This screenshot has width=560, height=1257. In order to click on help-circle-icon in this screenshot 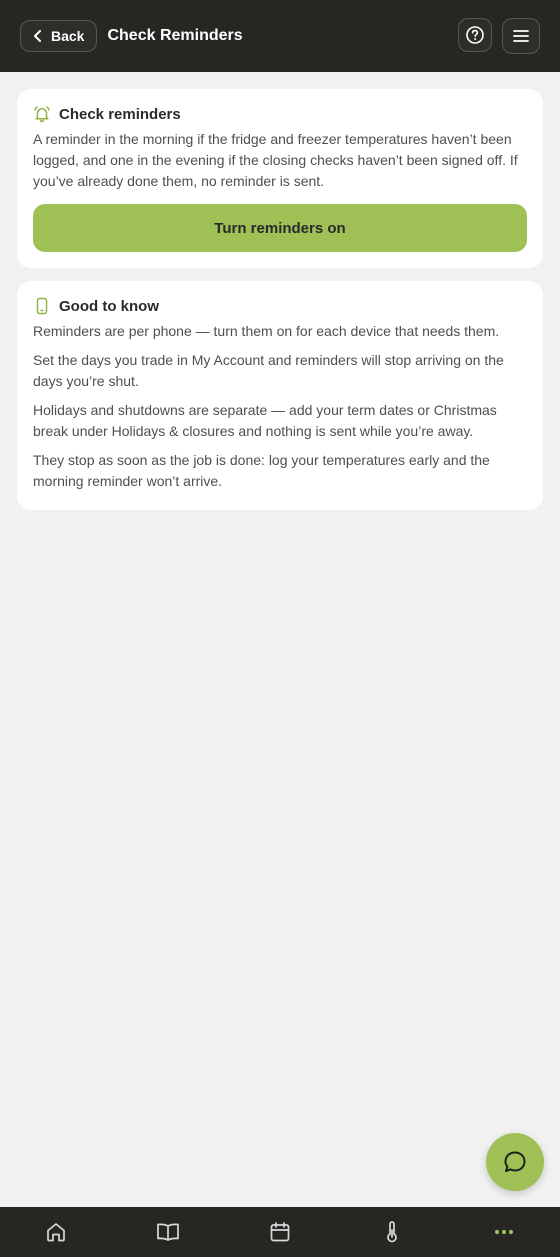, I will do `click(475, 35)`.